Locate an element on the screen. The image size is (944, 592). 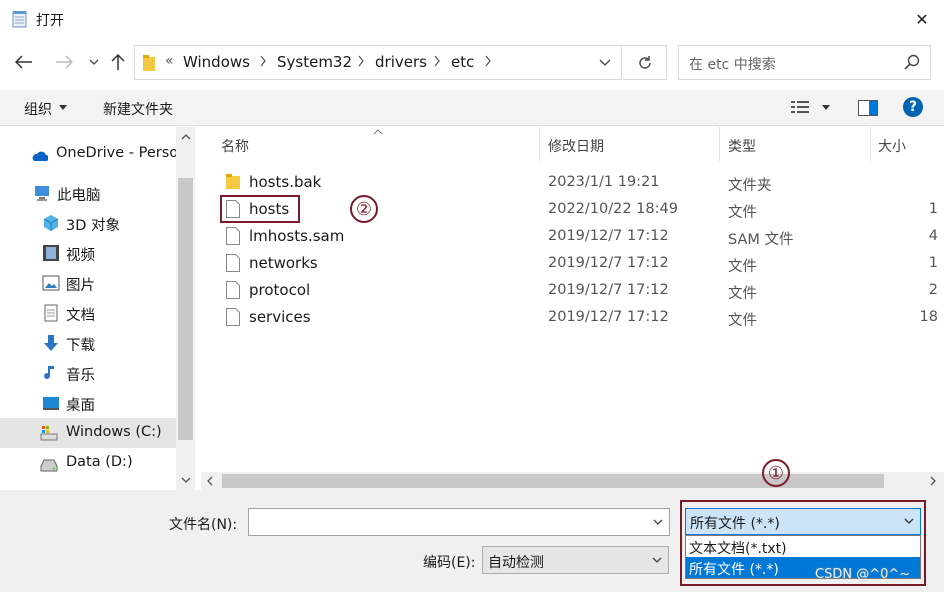
column-header-date: 修改日期 is located at coordinates (576, 146).